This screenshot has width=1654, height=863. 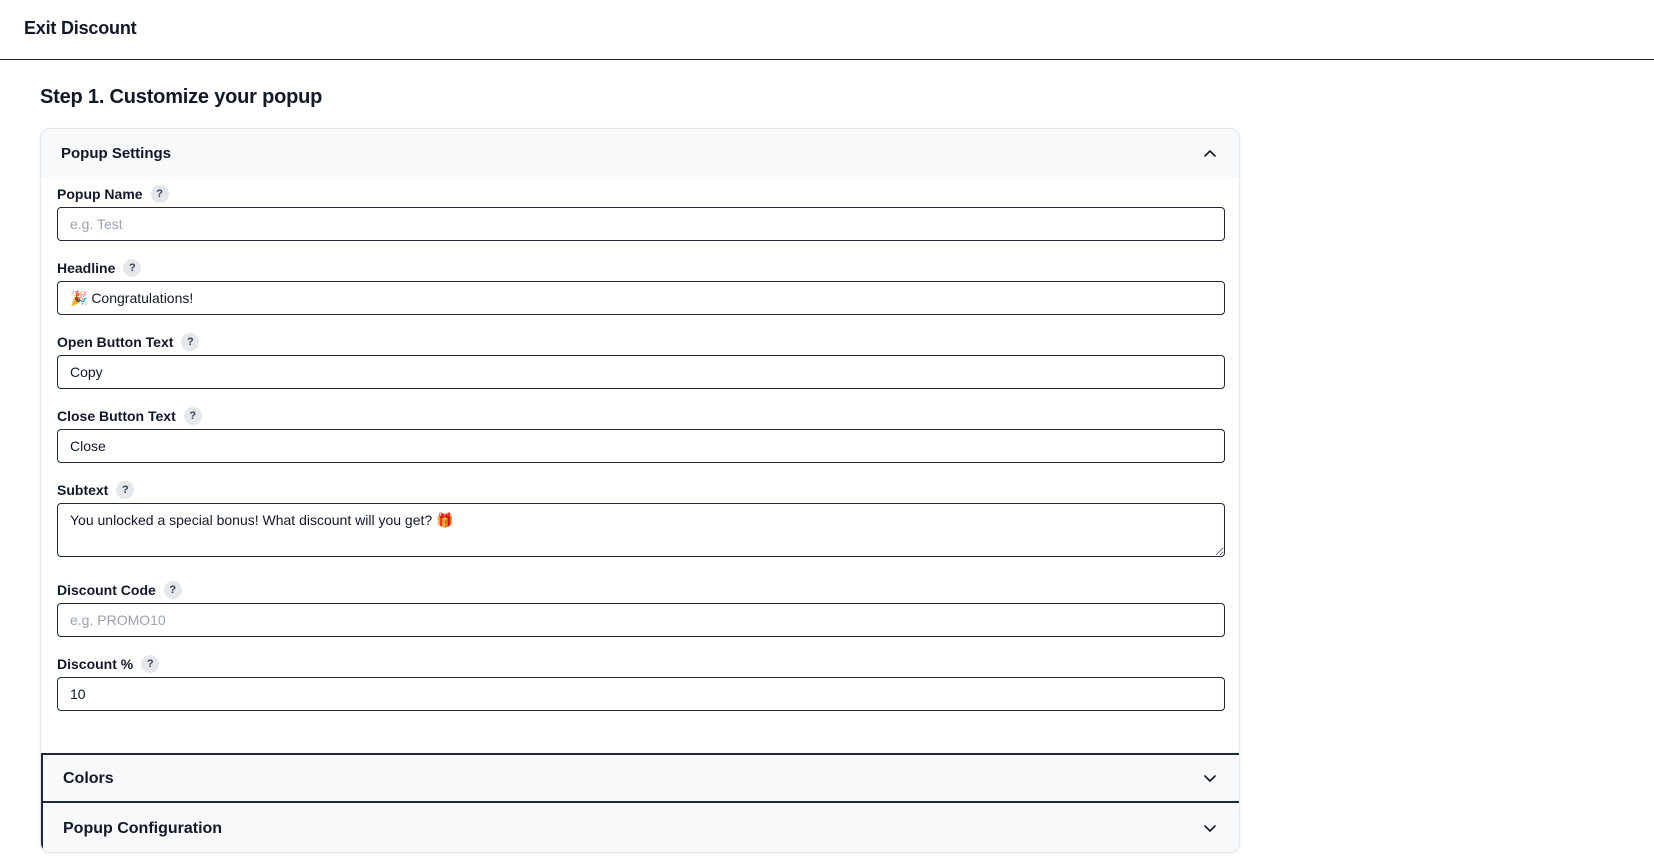 What do you see at coordinates (143, 828) in the screenshot?
I see `popup-configuration-title: Popup Configuration` at bounding box center [143, 828].